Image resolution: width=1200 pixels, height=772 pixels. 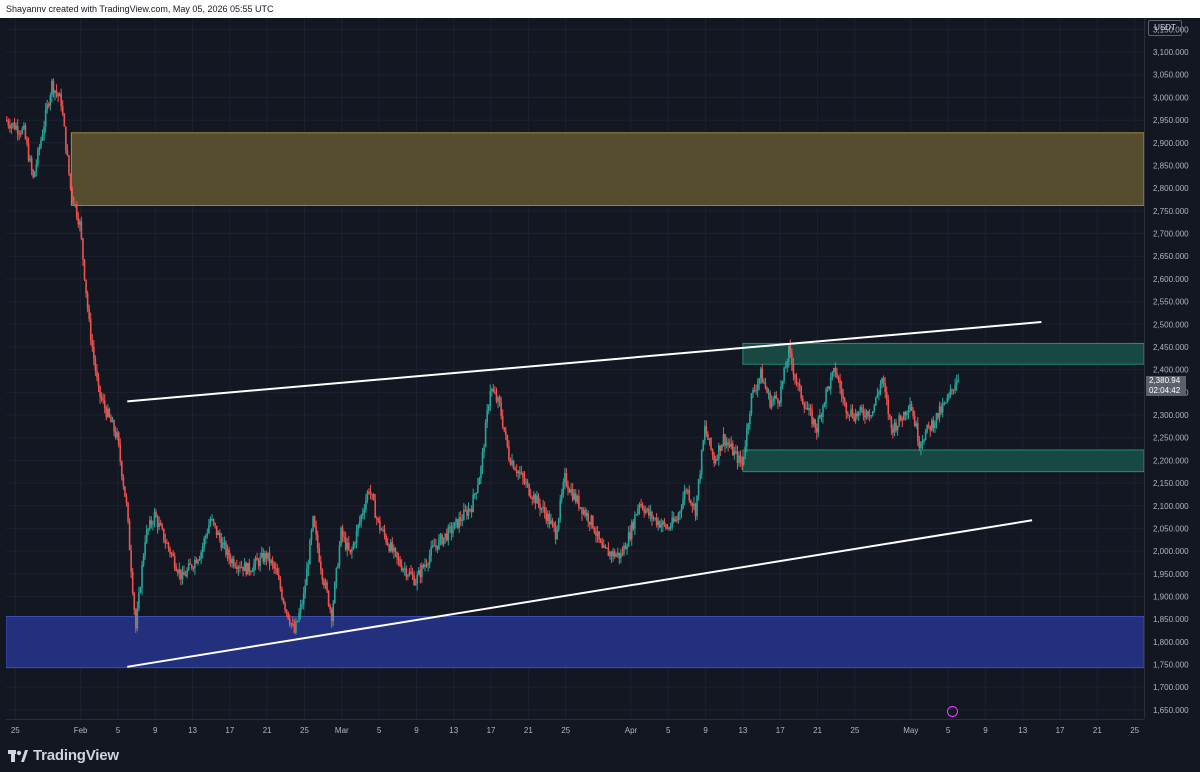 What do you see at coordinates (1171, 279) in the screenshot?
I see `price-tick-label: 2,600.000` at bounding box center [1171, 279].